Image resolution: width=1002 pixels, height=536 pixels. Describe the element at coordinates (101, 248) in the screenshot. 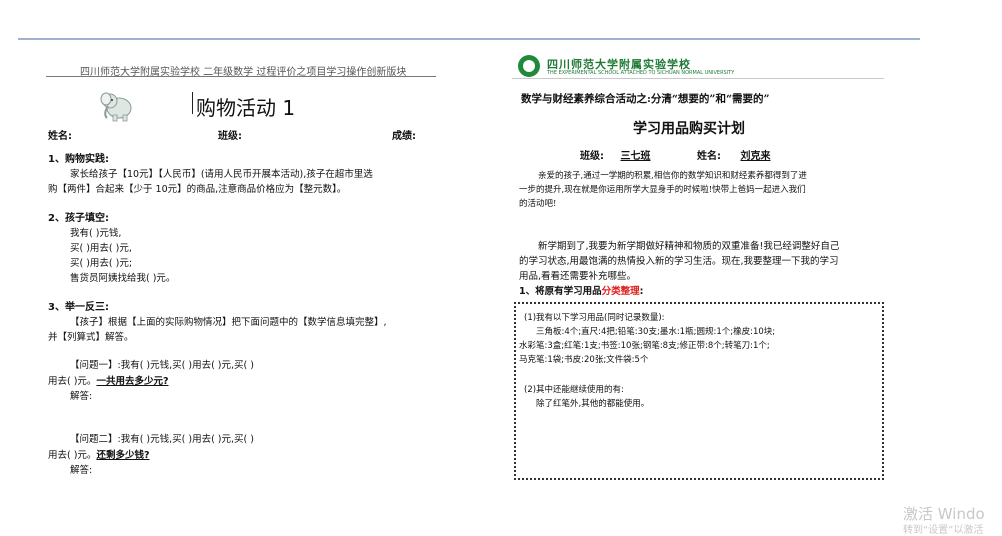

I see `s2-line: 买( )用去( )元,` at that location.